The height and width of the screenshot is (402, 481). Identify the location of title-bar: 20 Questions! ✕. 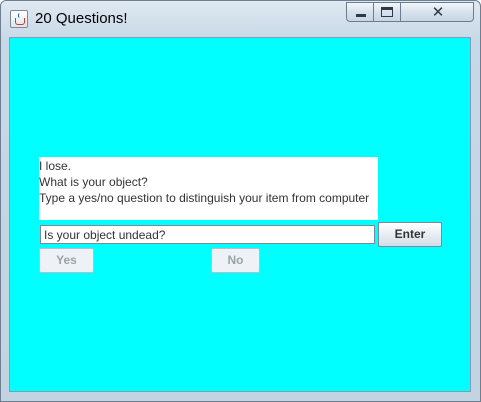
(240, 19).